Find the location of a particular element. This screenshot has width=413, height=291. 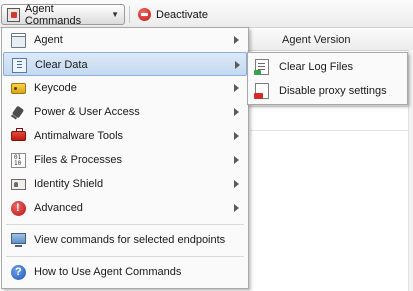

warning-icon is located at coordinates (18, 208).